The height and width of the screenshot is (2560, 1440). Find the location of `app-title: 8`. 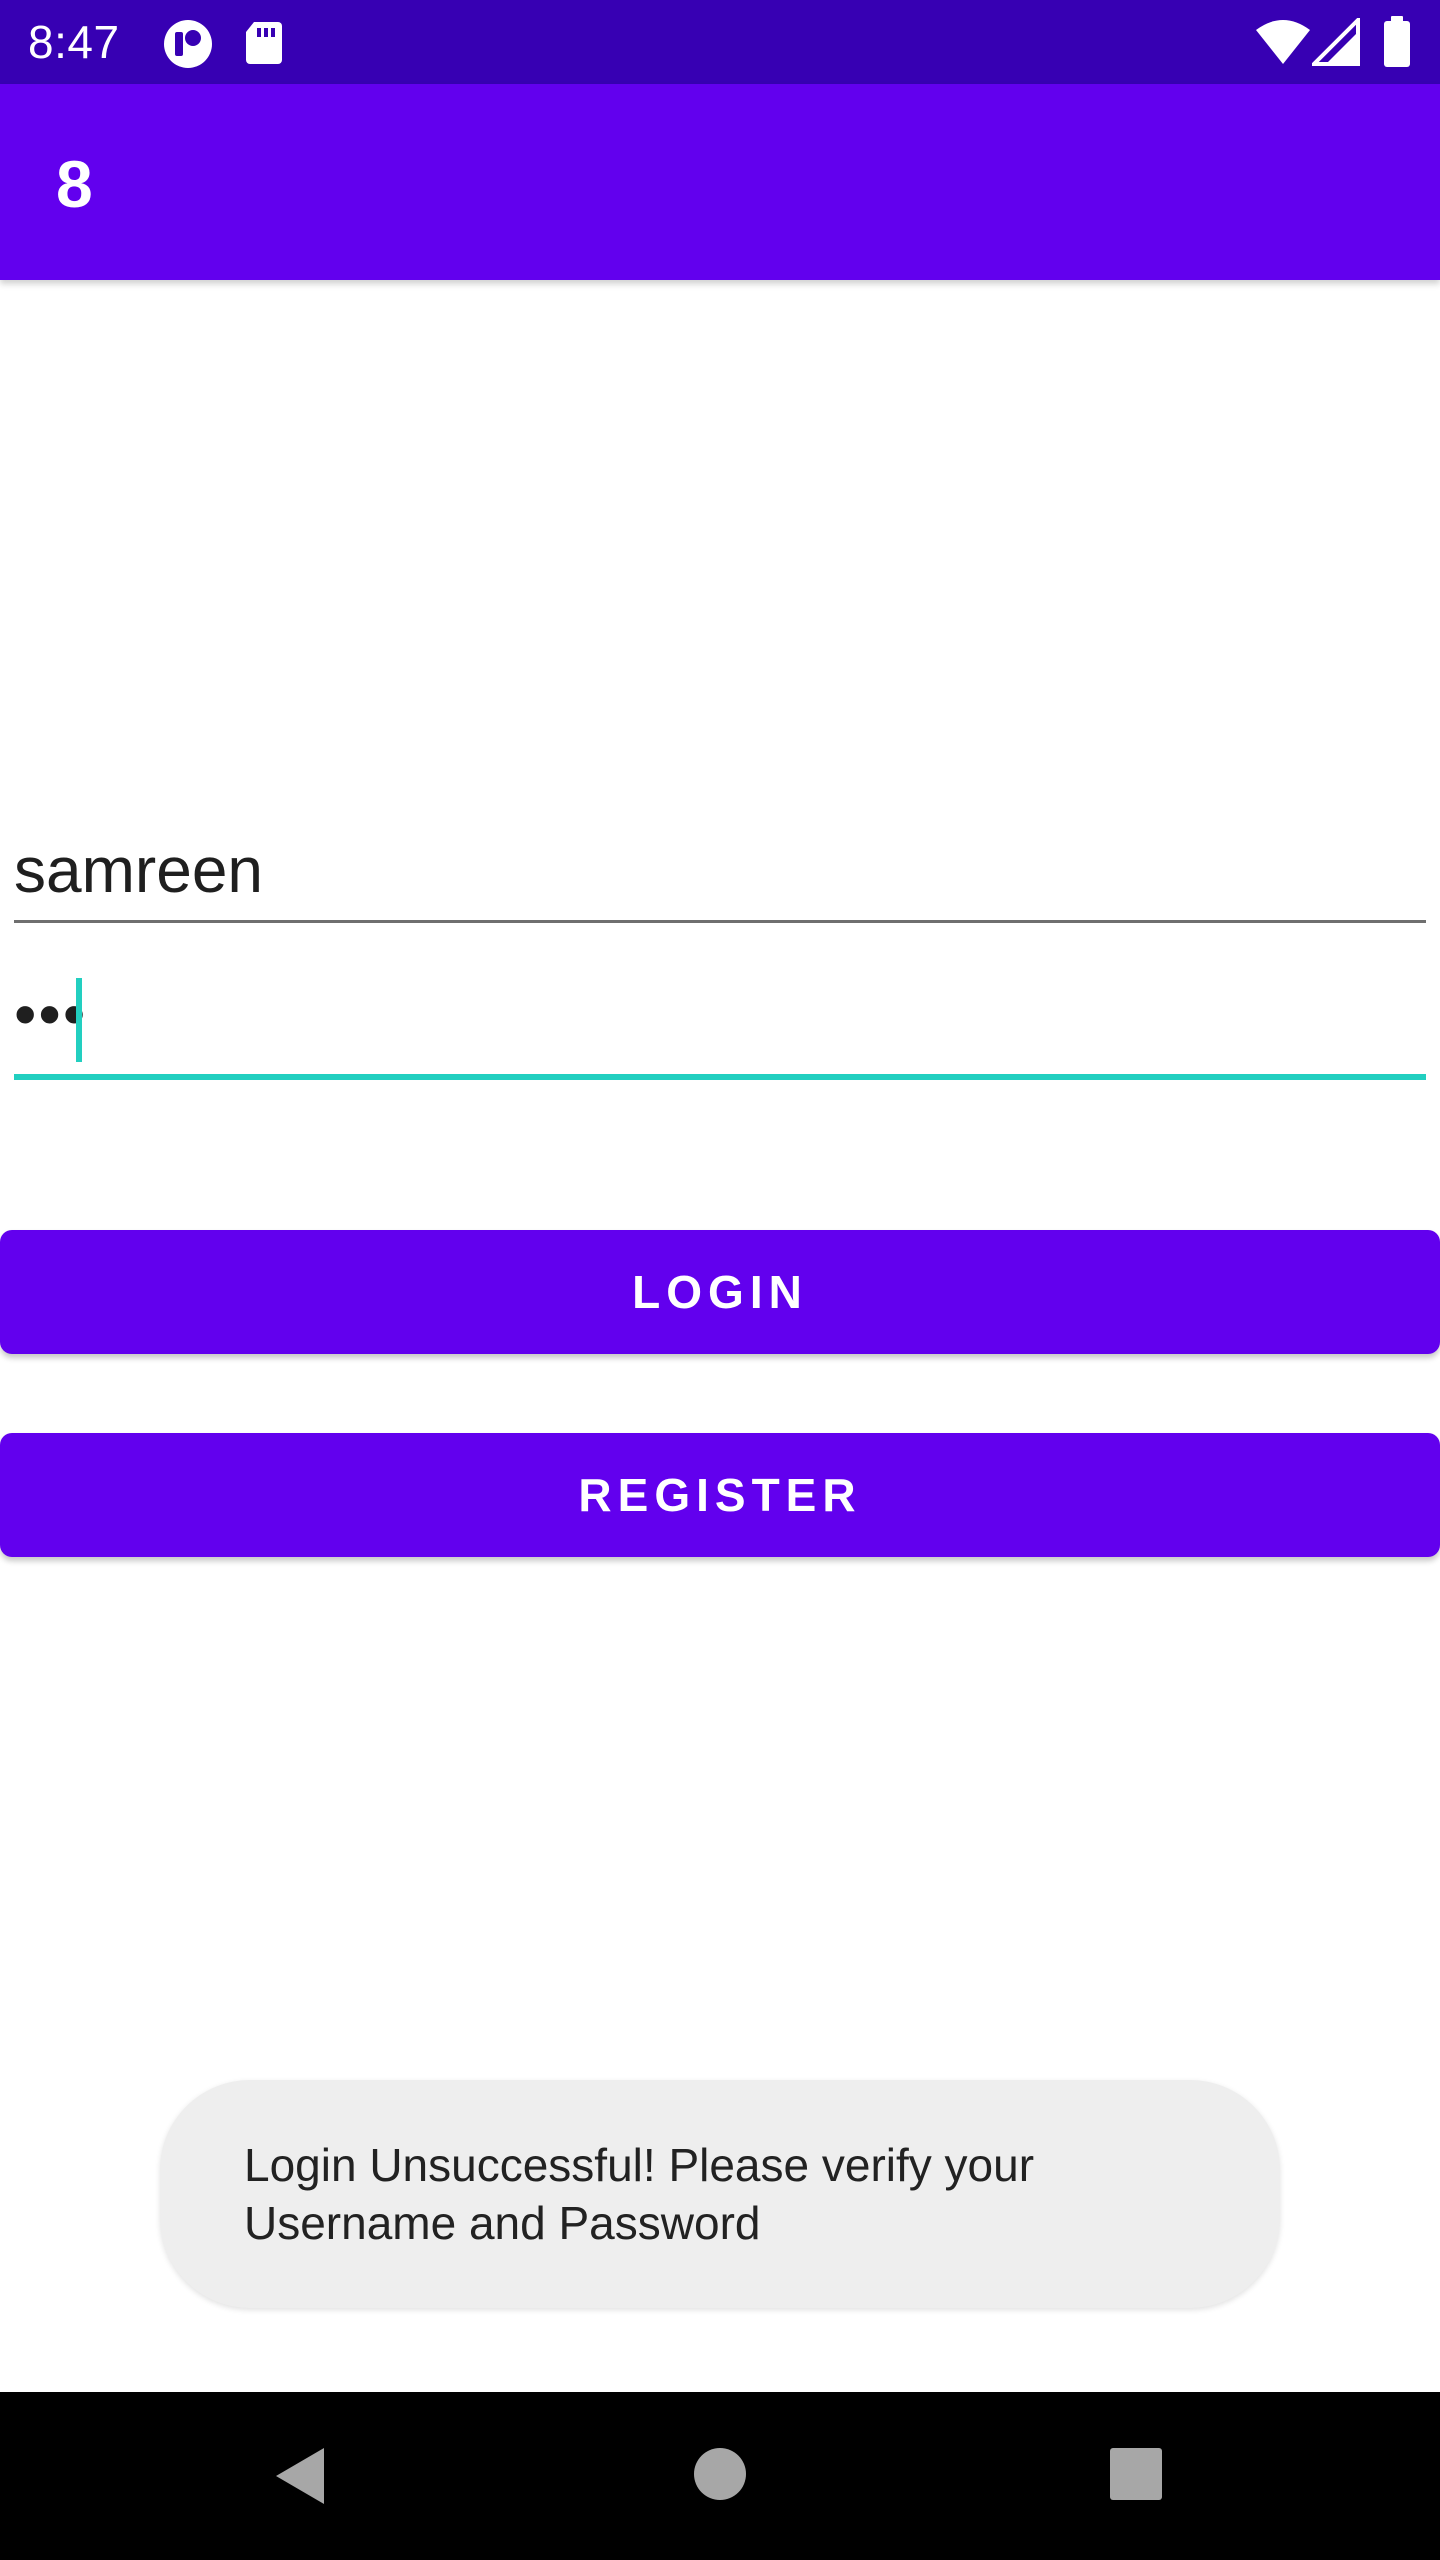

app-title: 8 is located at coordinates (74, 184).